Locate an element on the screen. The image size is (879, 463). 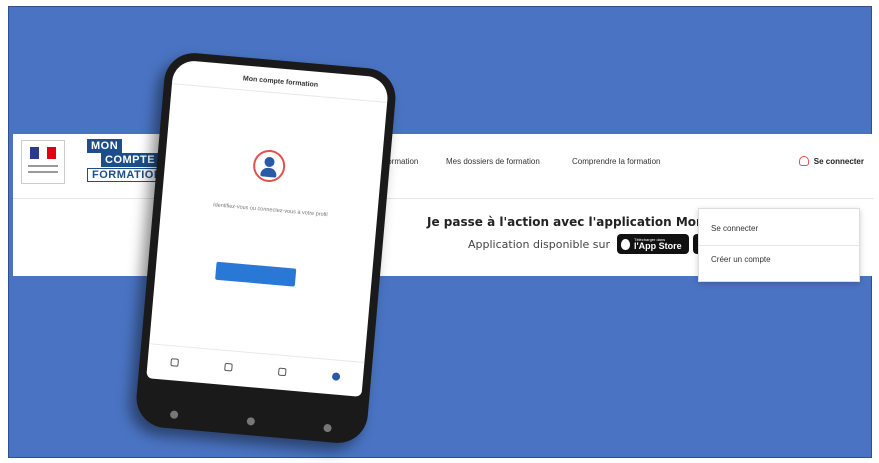
account-icon is located at coordinates (336, 376).